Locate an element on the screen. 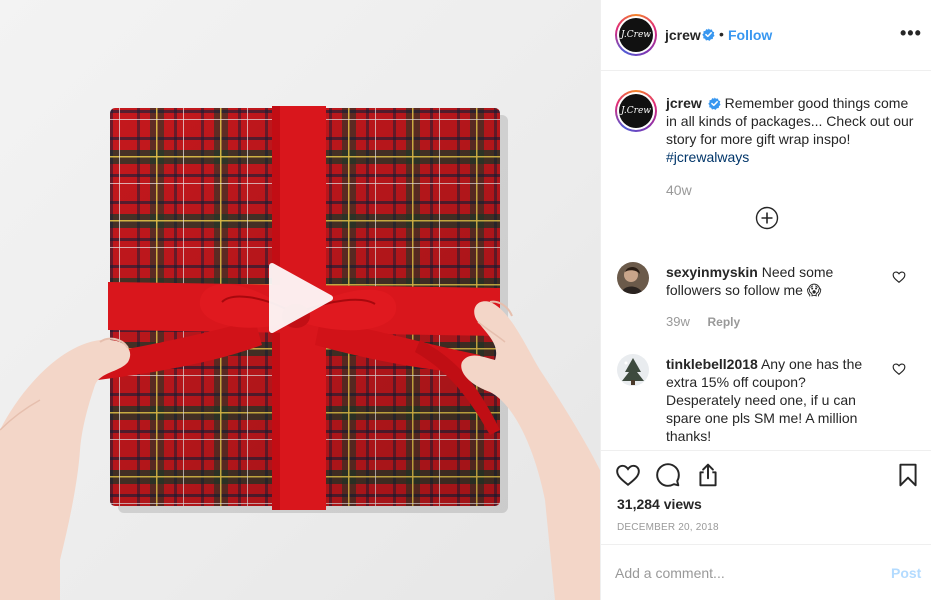  play-button is located at coordinates (300, 298).